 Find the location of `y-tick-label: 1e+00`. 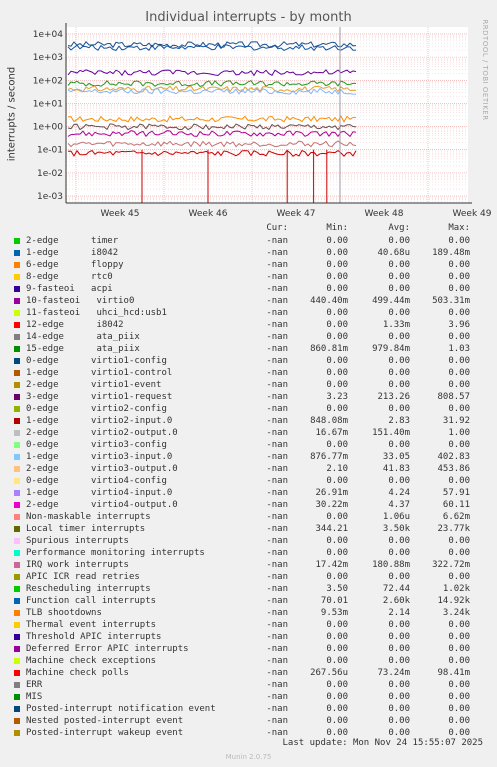

y-tick-label: 1e+00 is located at coordinates (48, 128).